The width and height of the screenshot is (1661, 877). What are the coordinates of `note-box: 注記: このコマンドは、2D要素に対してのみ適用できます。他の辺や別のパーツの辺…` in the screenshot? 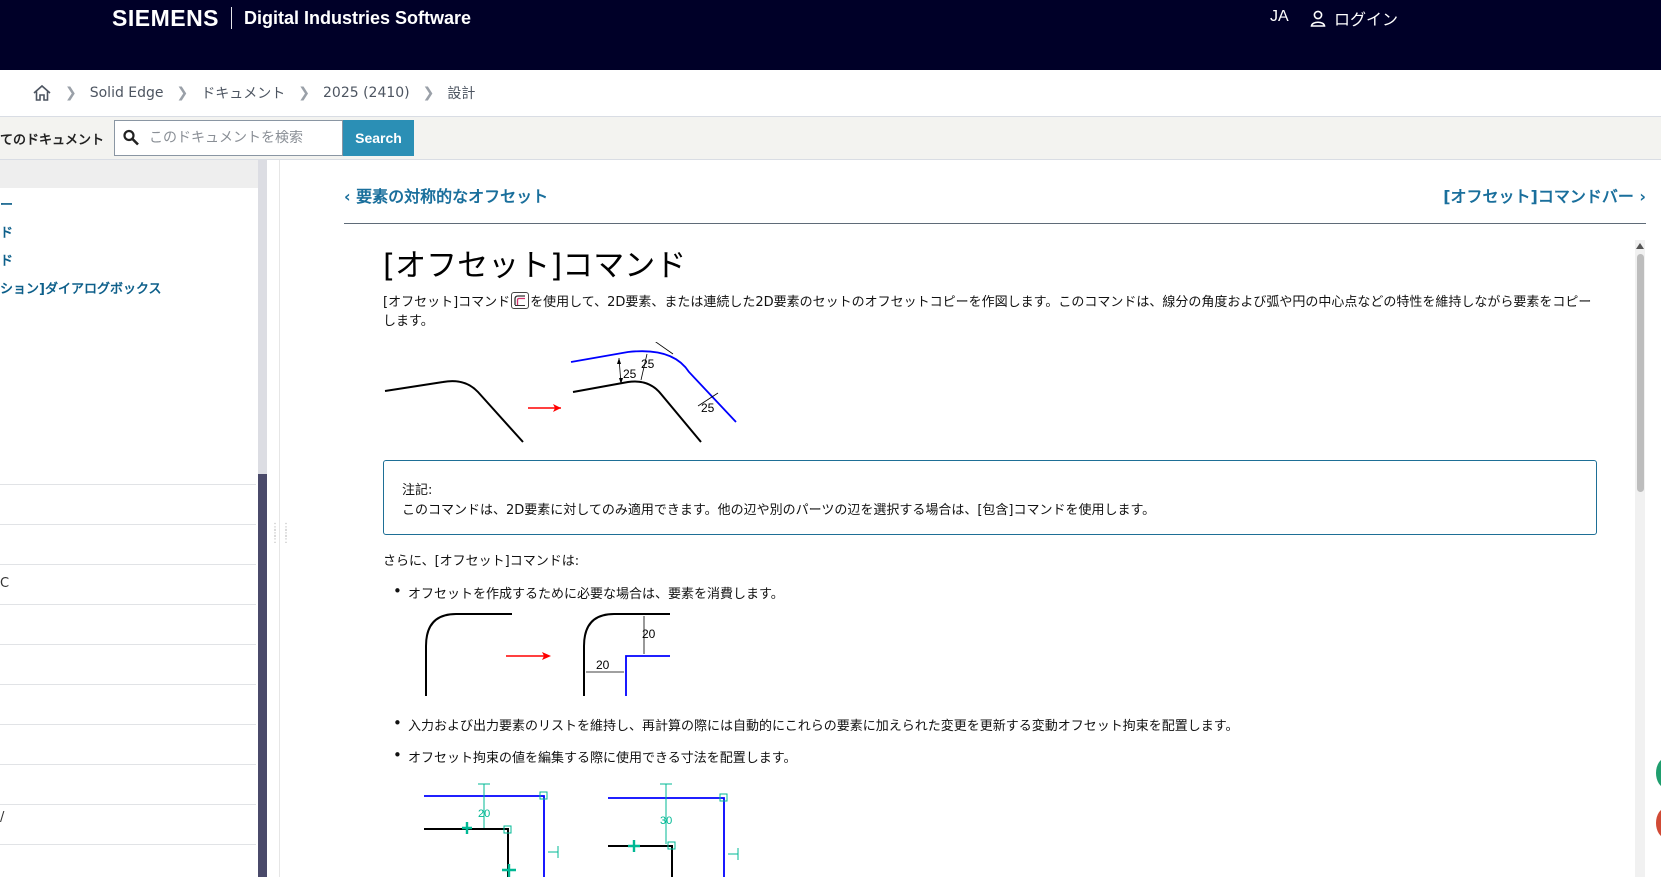 It's located at (990, 497).